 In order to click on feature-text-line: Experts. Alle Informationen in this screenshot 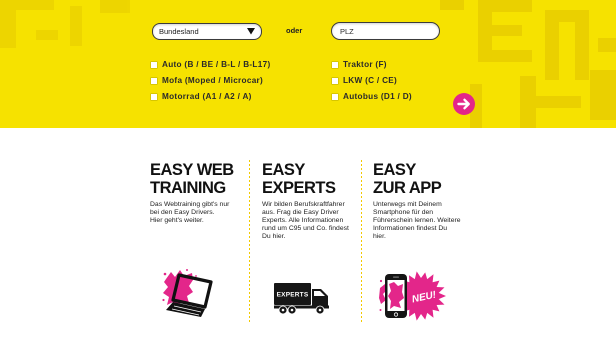, I will do `click(303, 220)`.